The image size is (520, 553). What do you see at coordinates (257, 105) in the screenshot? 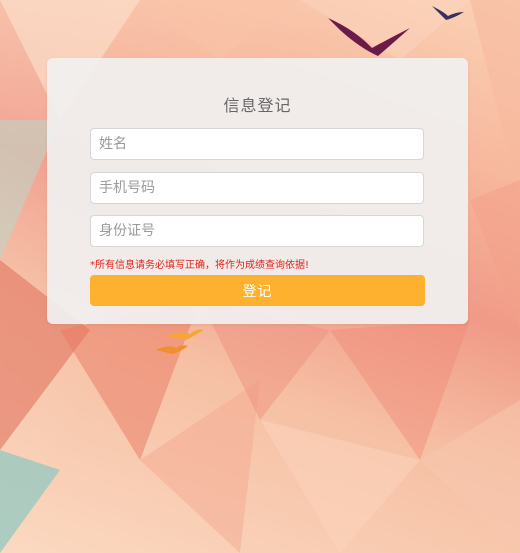
I see `form-title: 信息登记` at bounding box center [257, 105].